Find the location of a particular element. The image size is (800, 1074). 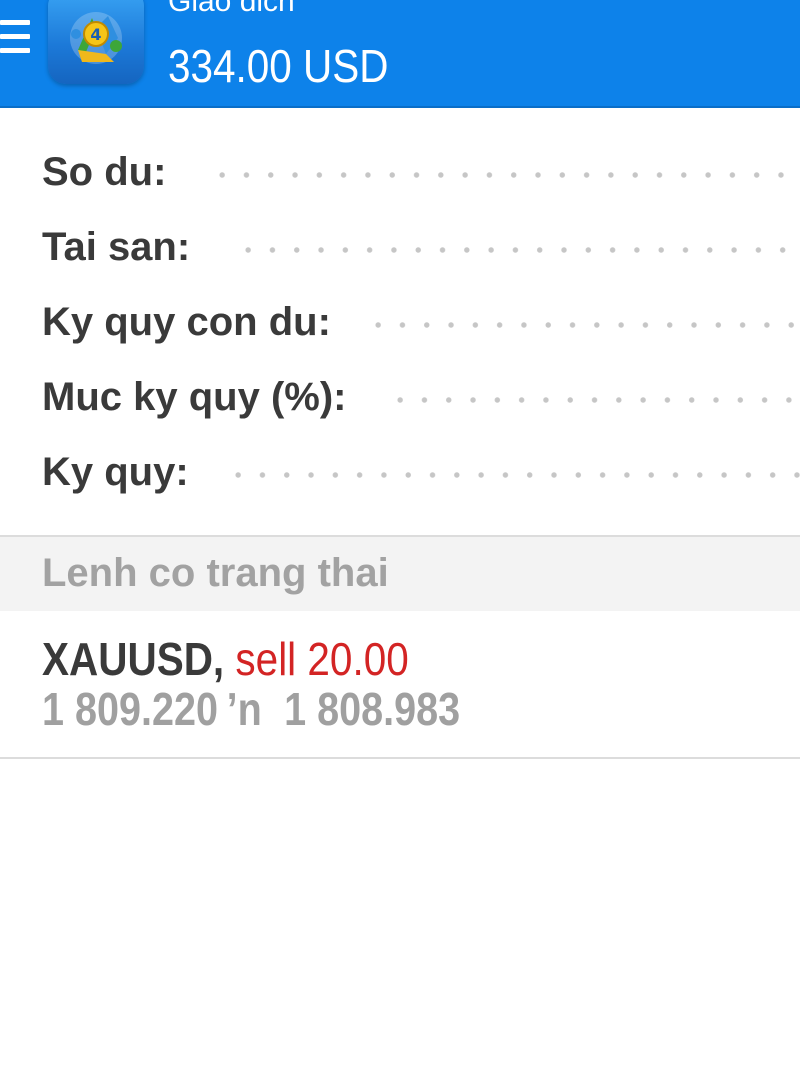

open-positions-header: Lenh co trang thai is located at coordinates (400, 574).